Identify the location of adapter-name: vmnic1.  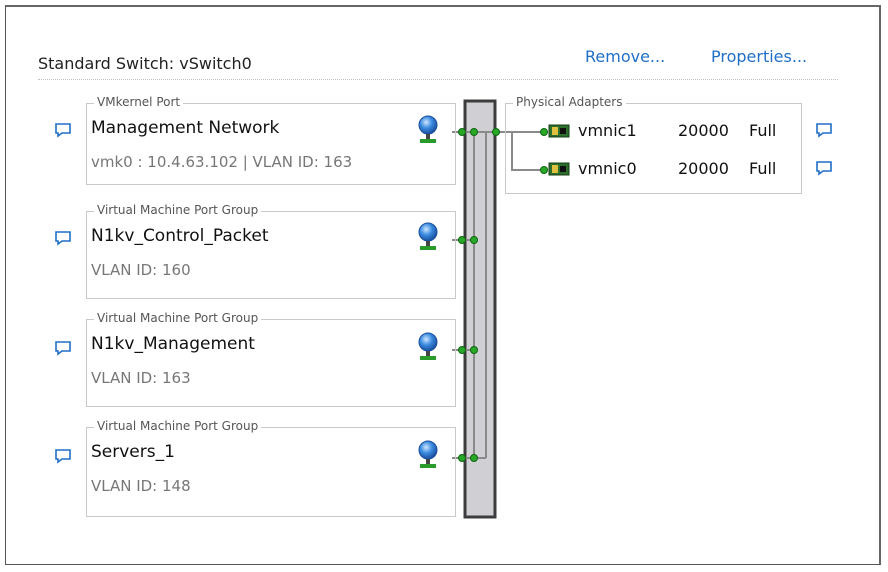
(607, 130).